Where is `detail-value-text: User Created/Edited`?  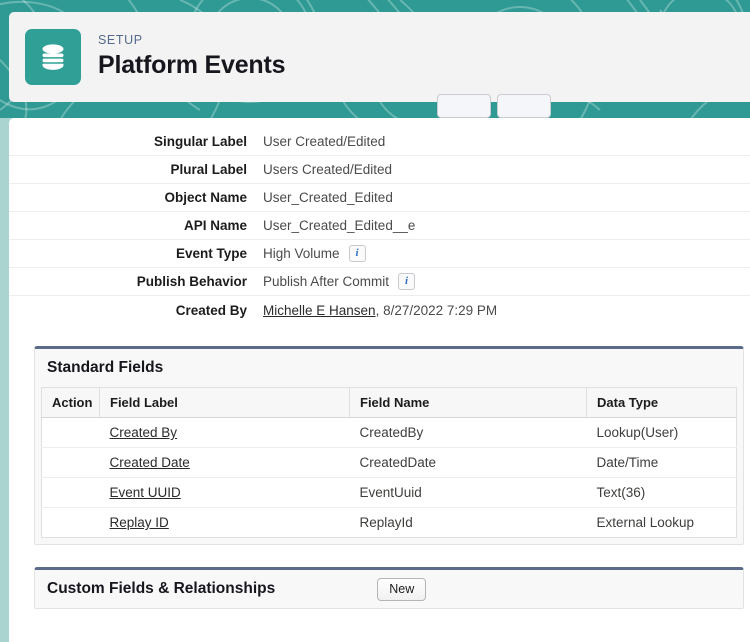
detail-value-text: User Created/Edited is located at coordinates (324, 141).